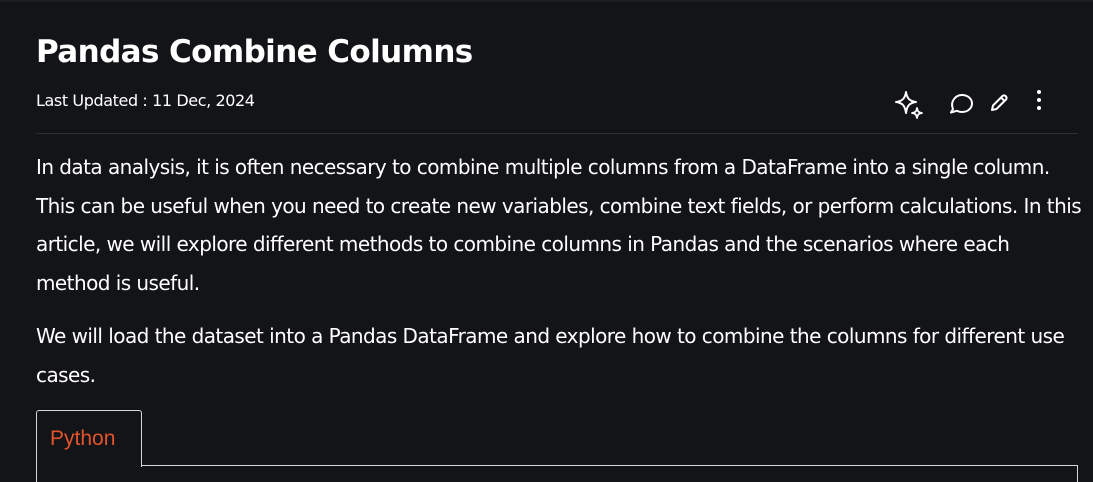 Image resolution: width=1093 pixels, height=482 pixels. I want to click on ai-summary-button, so click(909, 105).